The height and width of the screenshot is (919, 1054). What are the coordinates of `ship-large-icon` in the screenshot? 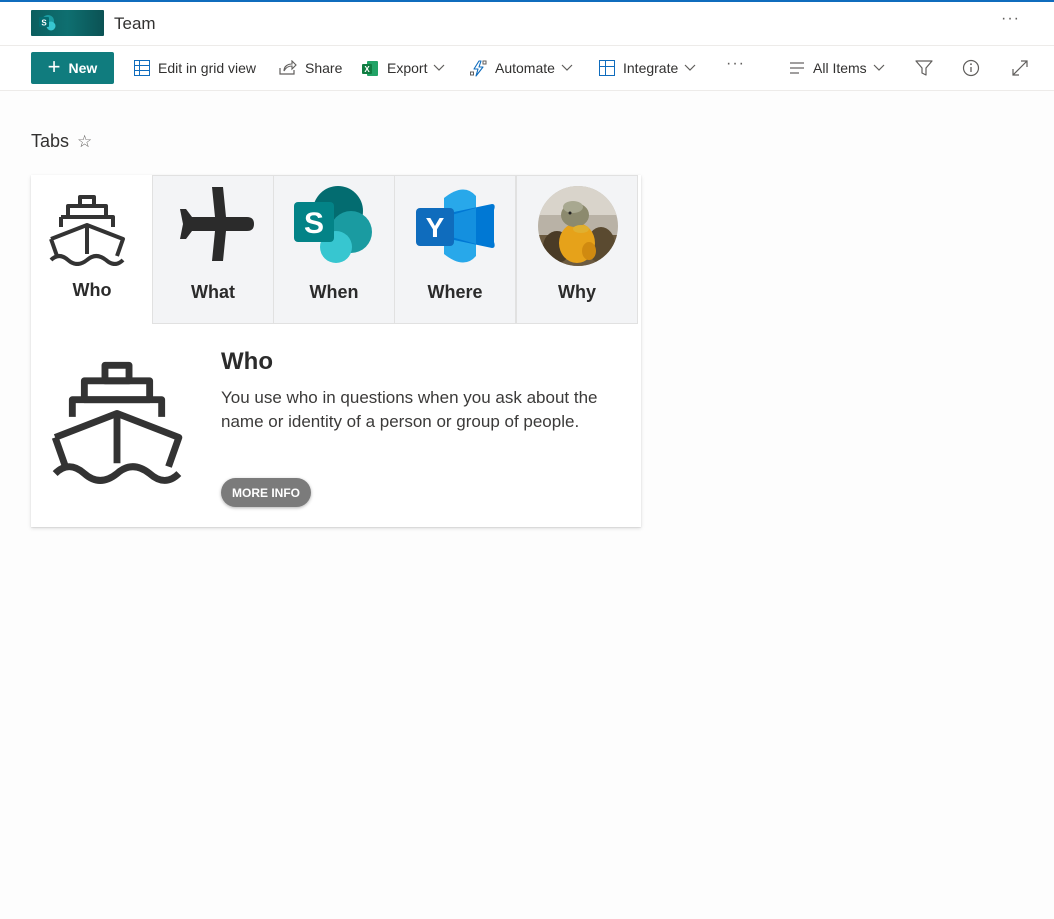 It's located at (117, 422).